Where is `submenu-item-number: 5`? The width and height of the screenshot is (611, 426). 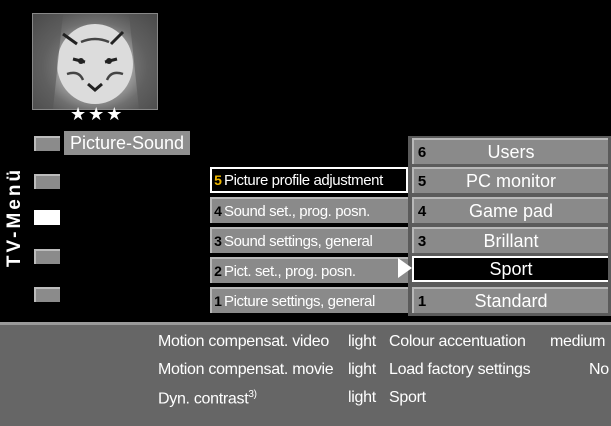
submenu-item-number: 5 is located at coordinates (218, 180).